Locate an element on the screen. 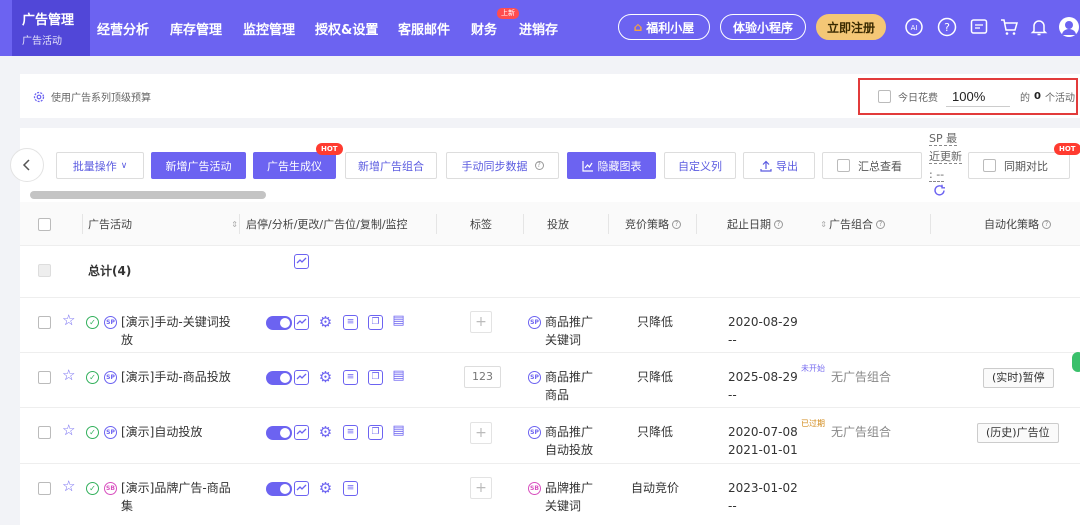  header-campaign: 广告活动 ⇕ is located at coordinates (163, 224).